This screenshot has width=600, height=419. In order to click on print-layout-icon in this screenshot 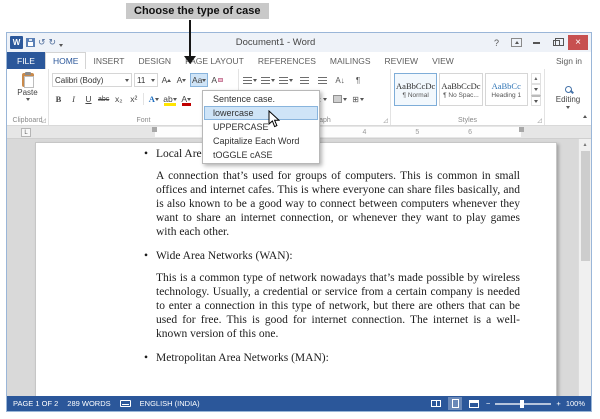, I will do `click(455, 403)`.